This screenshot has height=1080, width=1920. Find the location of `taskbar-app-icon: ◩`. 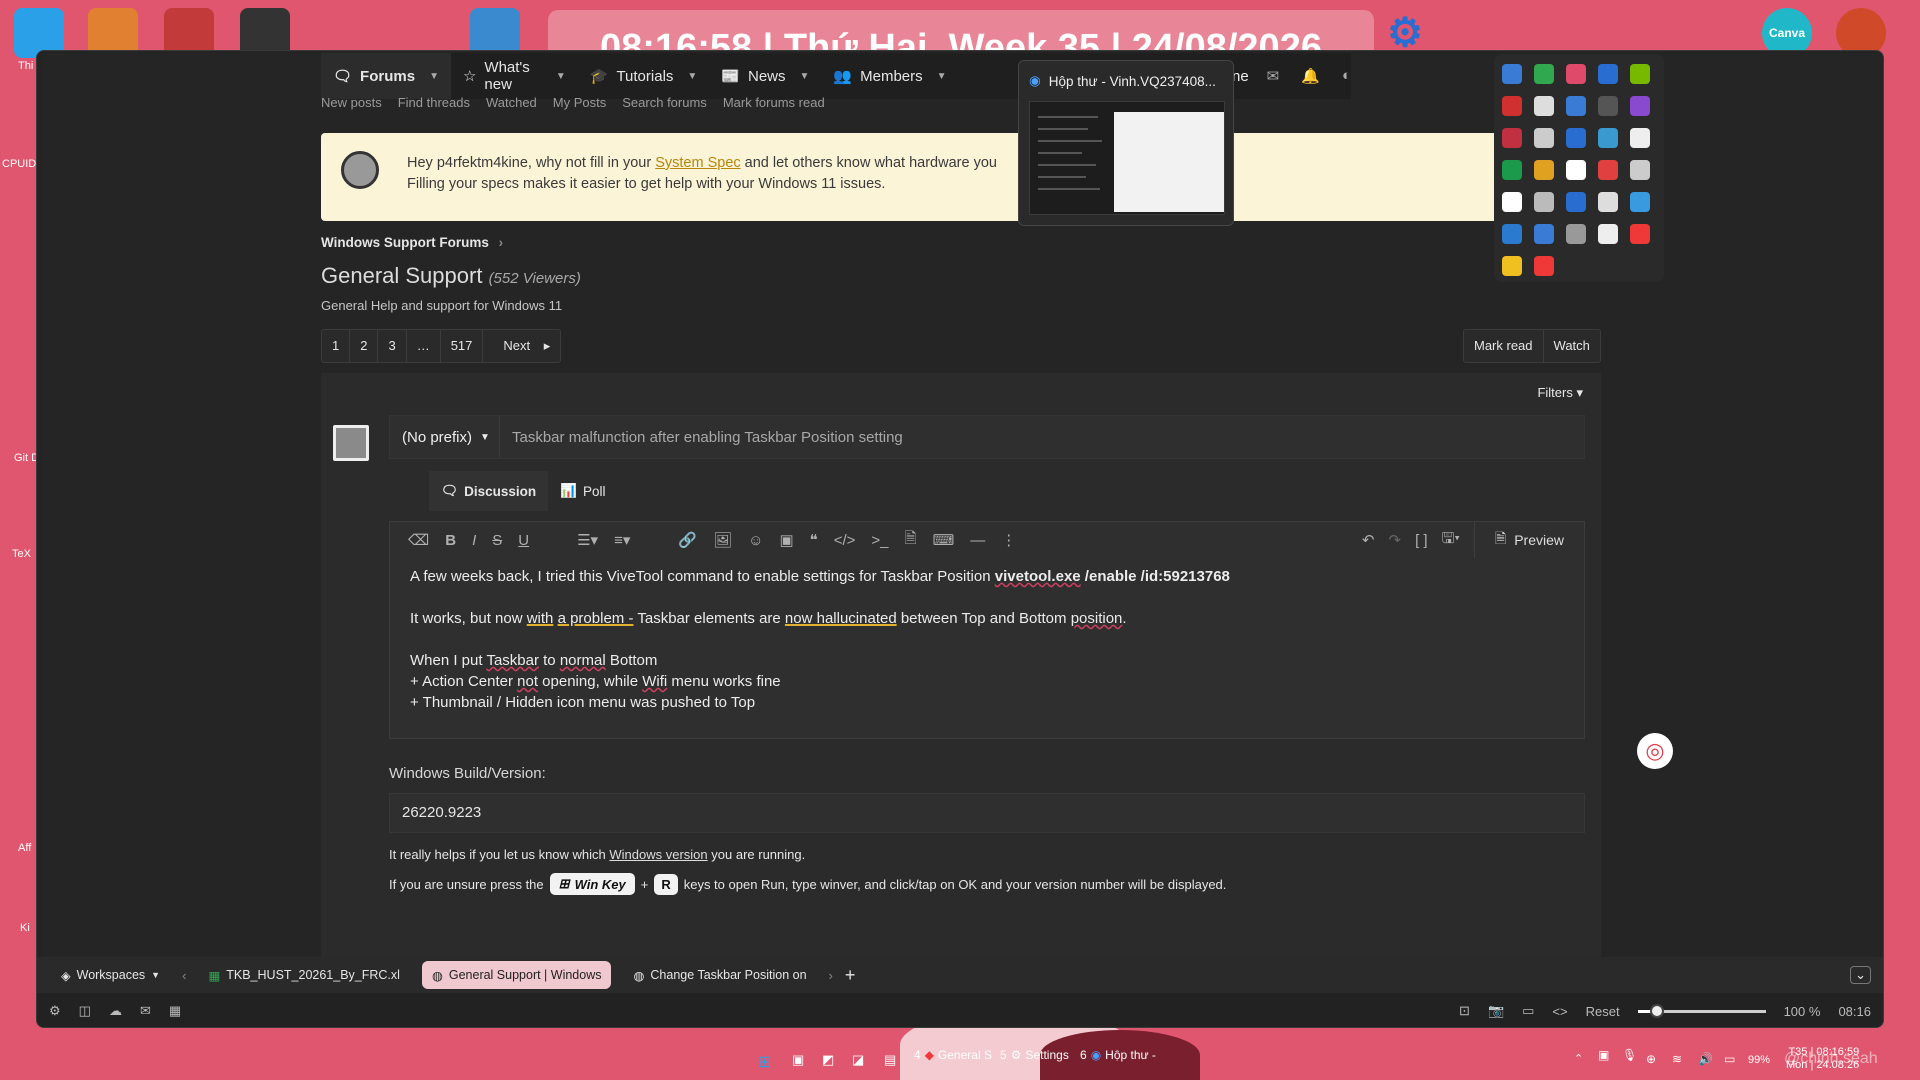

taskbar-app-icon: ◩ is located at coordinates (828, 1060).